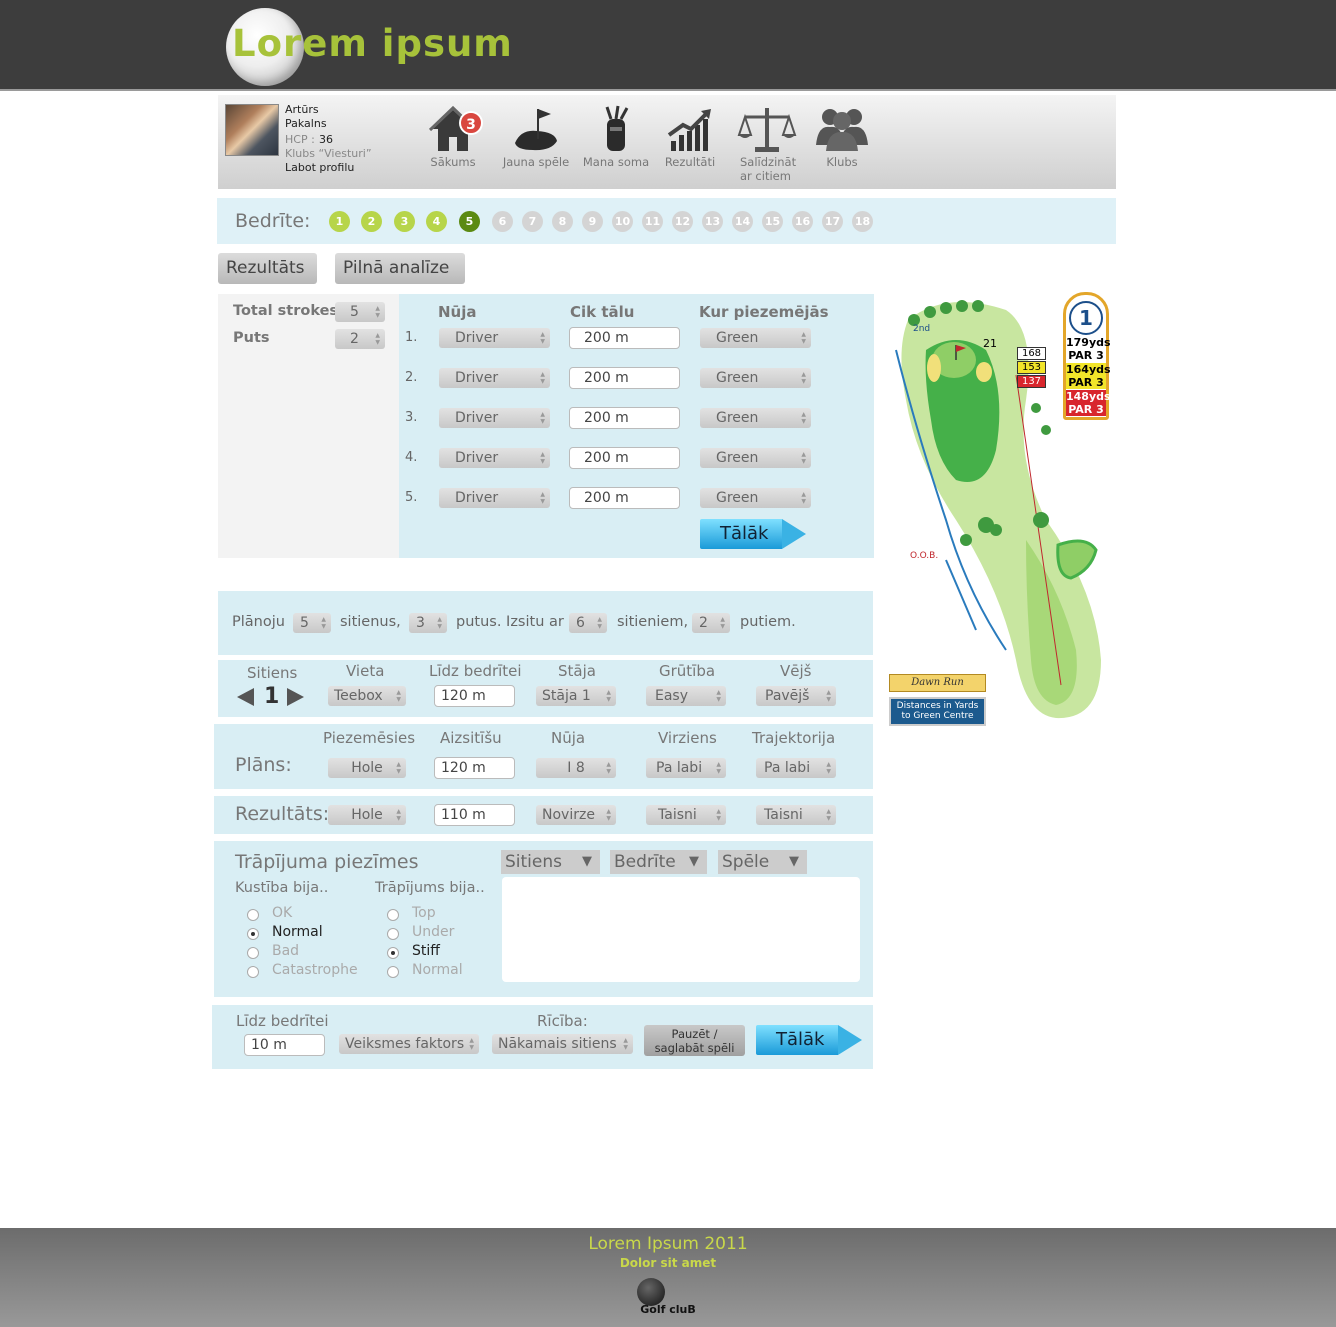  What do you see at coordinates (768, 622) in the screenshot?
I see `plan-text-5: putiem.` at bounding box center [768, 622].